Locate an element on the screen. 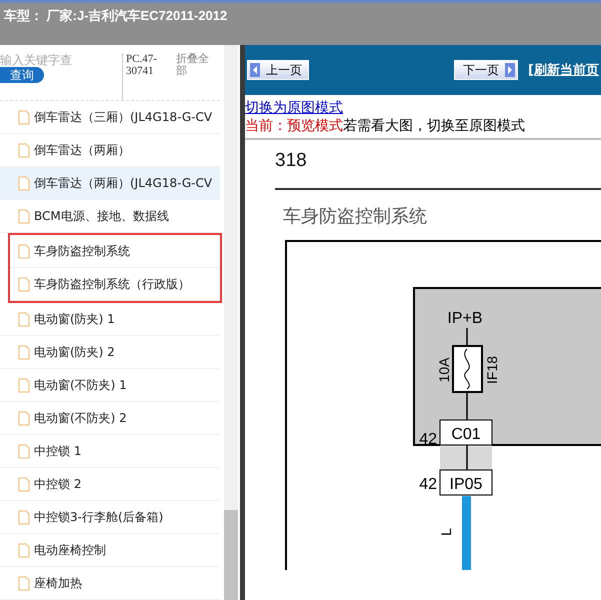 This screenshot has height=600, width=601. switch-mode-link: 切换为原图模式 is located at coordinates (294, 108).